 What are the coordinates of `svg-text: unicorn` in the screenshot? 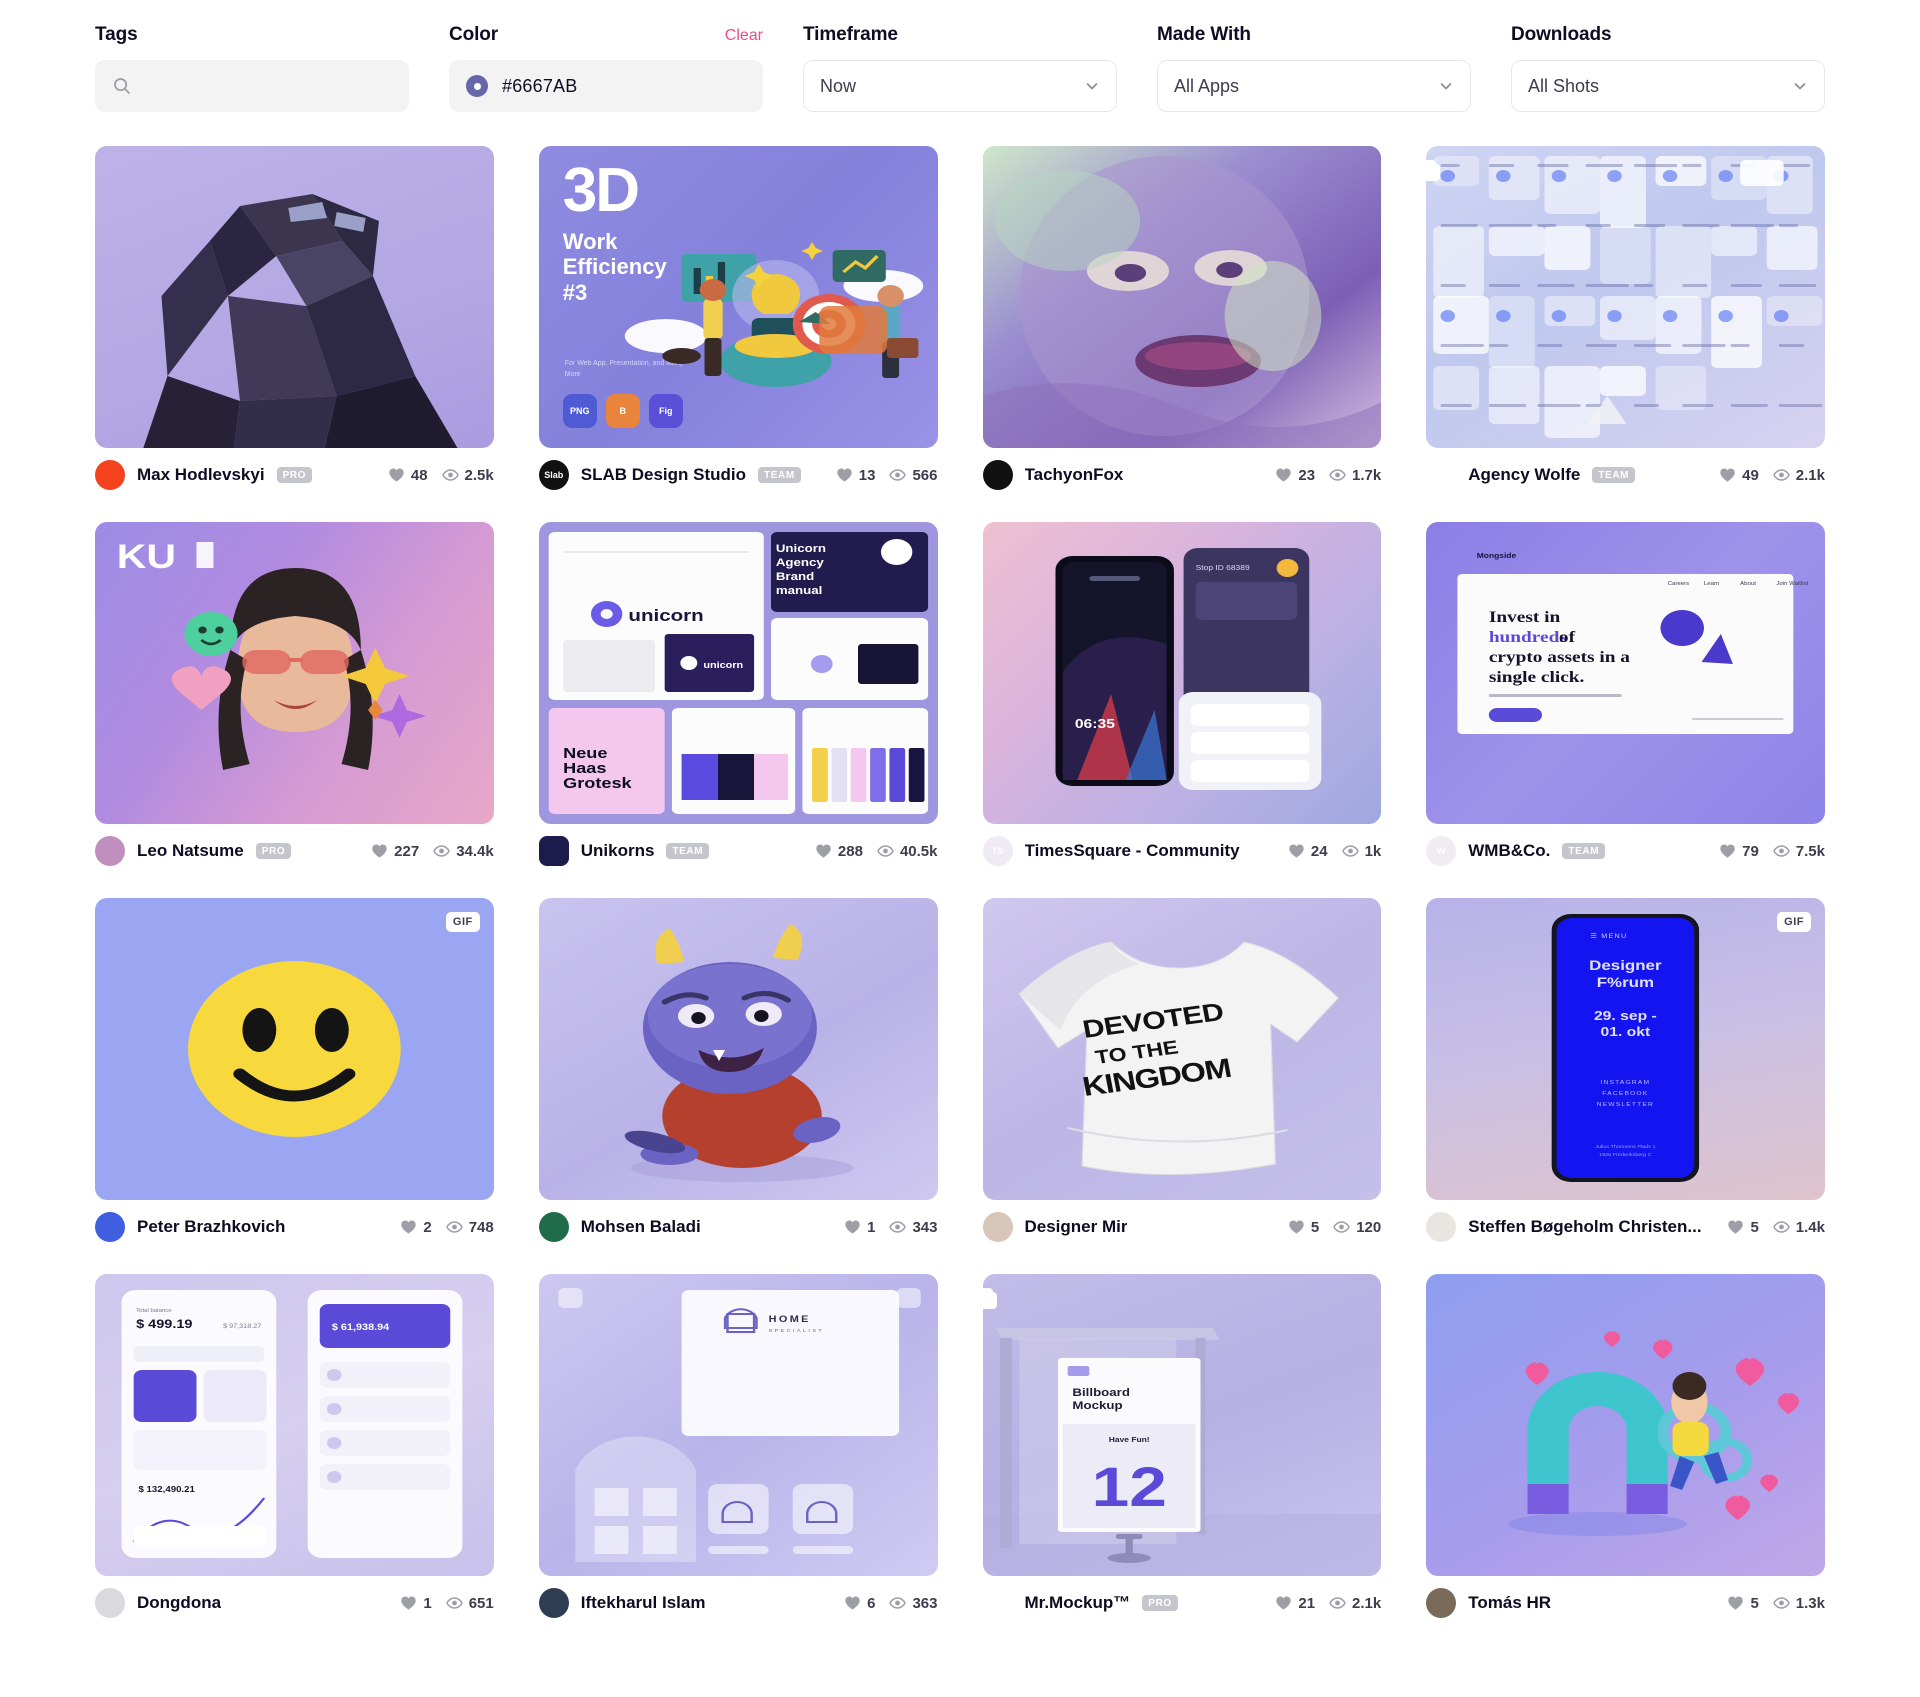 It's located at (665, 615).